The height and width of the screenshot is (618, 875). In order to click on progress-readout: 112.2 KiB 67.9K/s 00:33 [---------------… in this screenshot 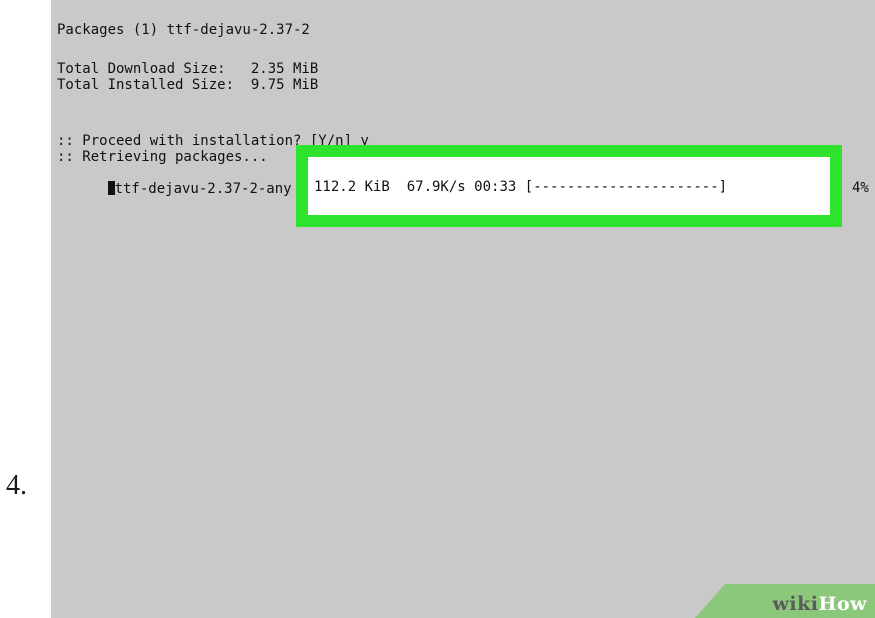, I will do `click(520, 187)`.